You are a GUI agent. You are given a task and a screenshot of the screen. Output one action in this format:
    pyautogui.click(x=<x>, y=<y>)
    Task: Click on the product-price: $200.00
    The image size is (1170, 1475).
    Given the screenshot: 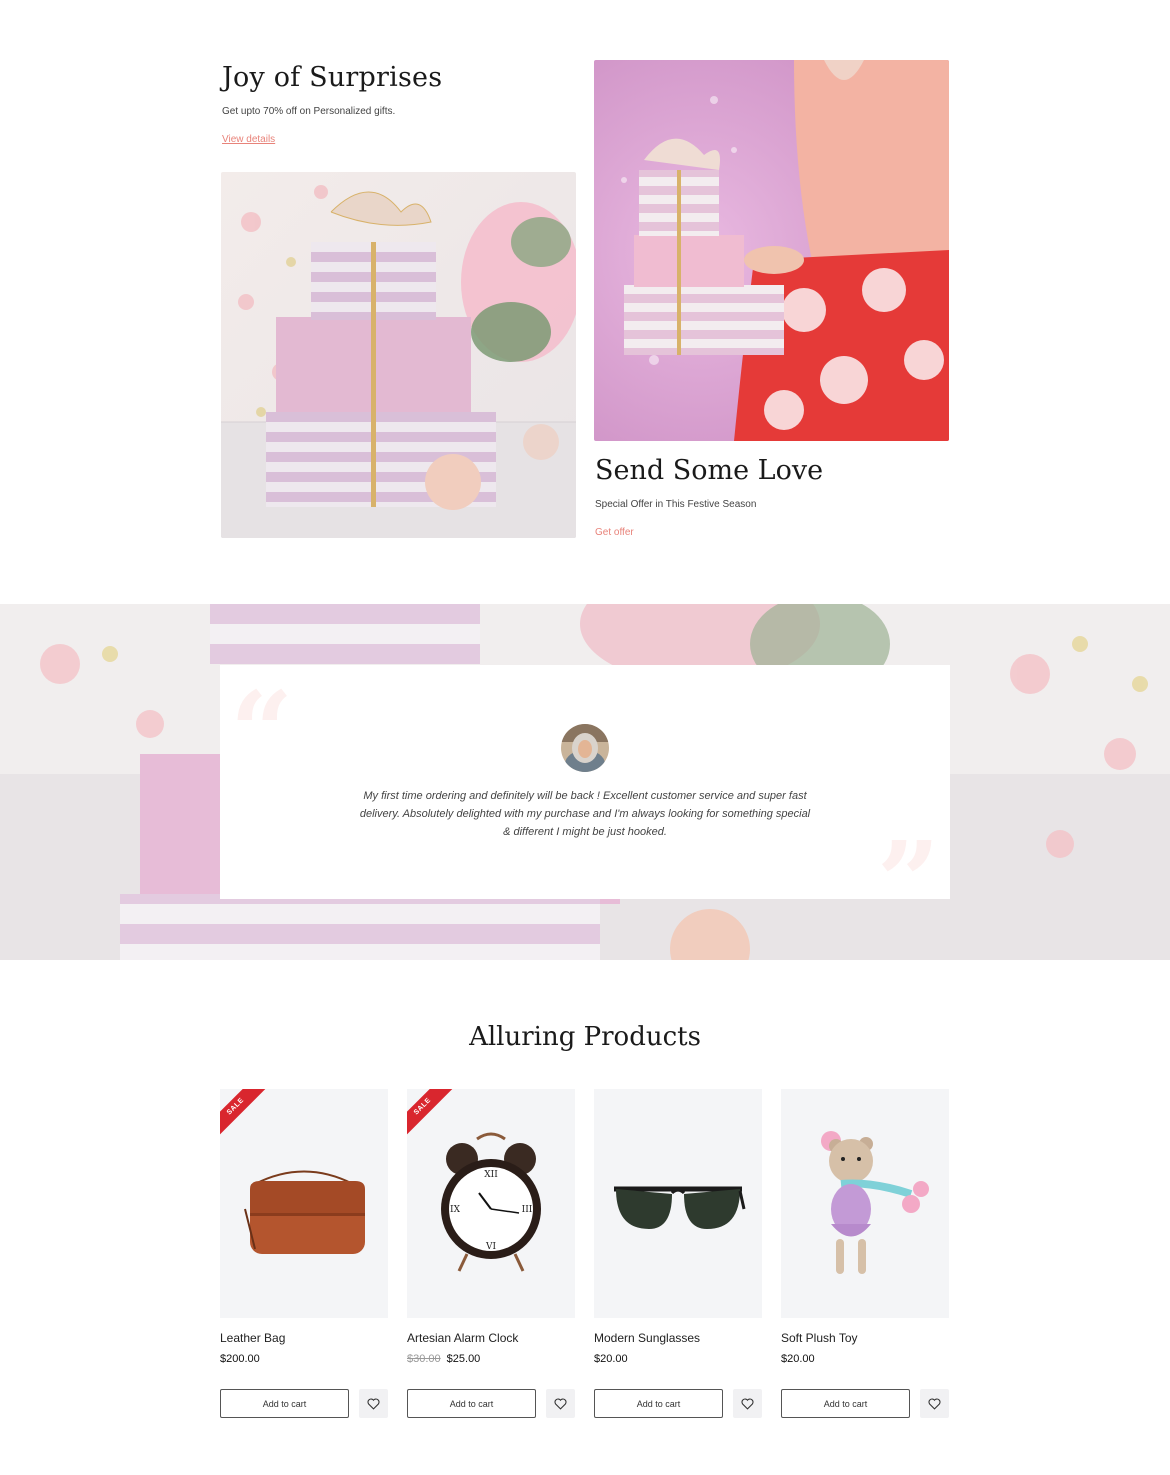 What is the action you would take?
    pyautogui.click(x=304, y=1361)
    